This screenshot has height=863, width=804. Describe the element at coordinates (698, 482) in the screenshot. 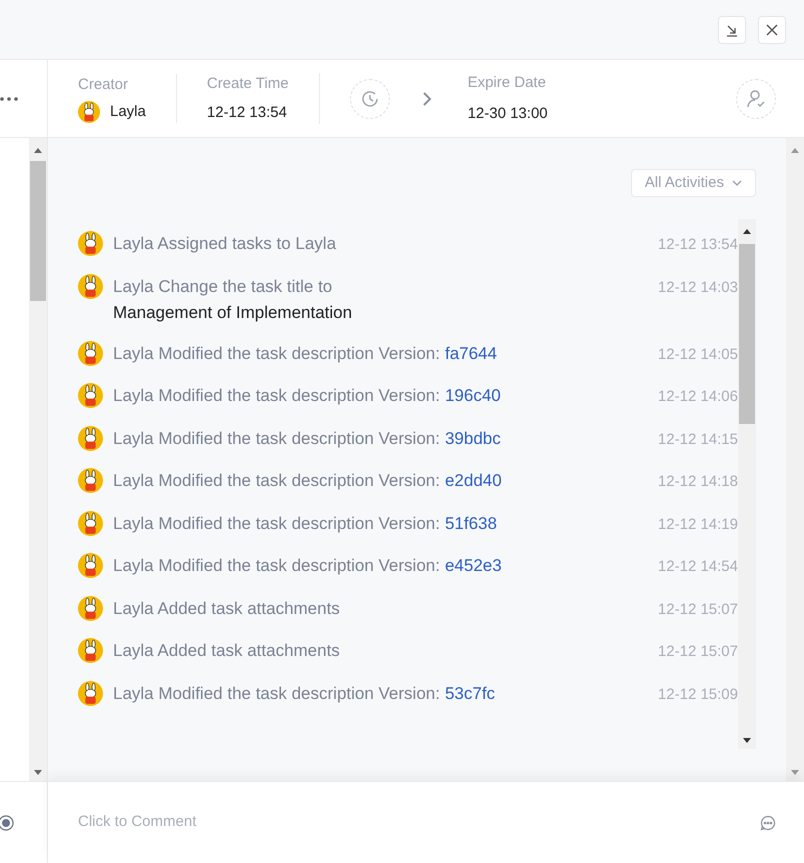

I see `activity-time: 12-12 14:18` at that location.